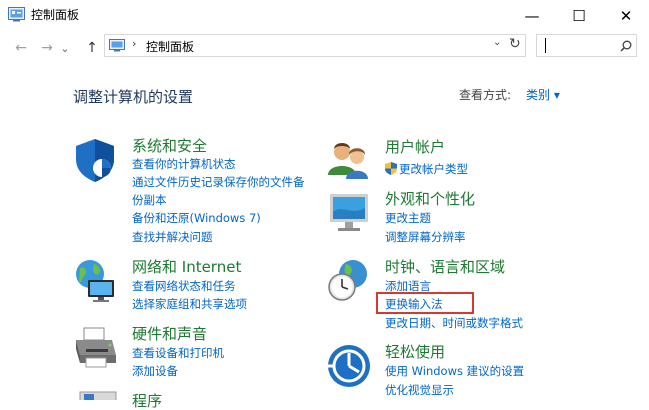 The height and width of the screenshot is (410, 649). Describe the element at coordinates (21, 48) in the screenshot. I see `back-button: ←` at that location.